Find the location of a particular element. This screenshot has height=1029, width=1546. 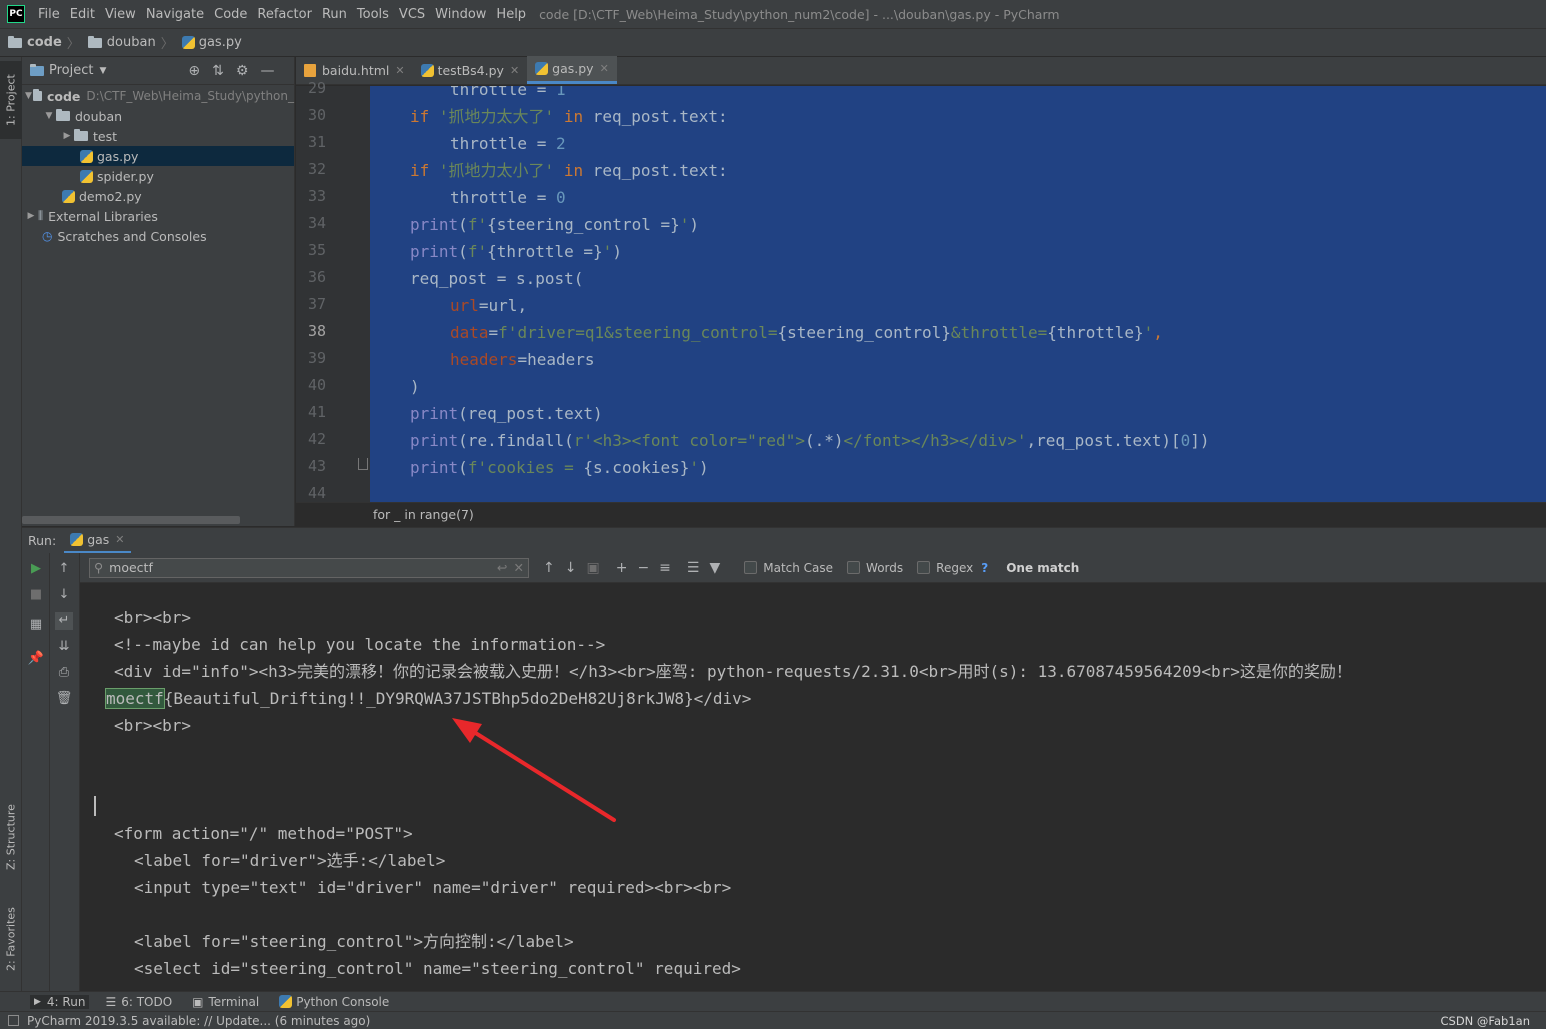

rerun-icon: ▶ is located at coordinates (36, 569).